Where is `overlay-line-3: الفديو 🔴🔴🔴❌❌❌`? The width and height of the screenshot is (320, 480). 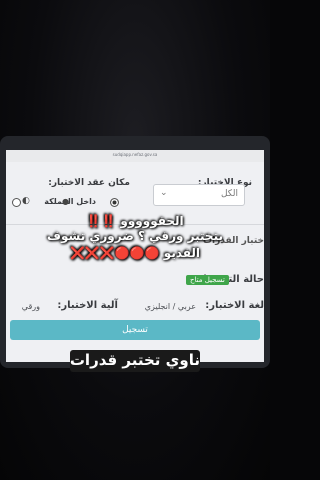 overlay-line-3: الفديو 🔴🔴🔴❌❌❌ is located at coordinates (135, 253).